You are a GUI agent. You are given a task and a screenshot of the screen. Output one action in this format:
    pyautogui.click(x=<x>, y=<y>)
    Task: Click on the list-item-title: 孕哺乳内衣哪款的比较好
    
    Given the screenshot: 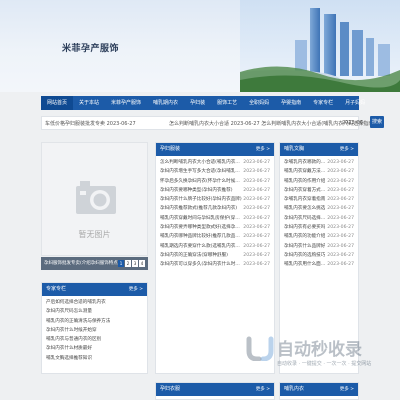 What is the action you would take?
    pyautogui.click(x=305, y=162)
    